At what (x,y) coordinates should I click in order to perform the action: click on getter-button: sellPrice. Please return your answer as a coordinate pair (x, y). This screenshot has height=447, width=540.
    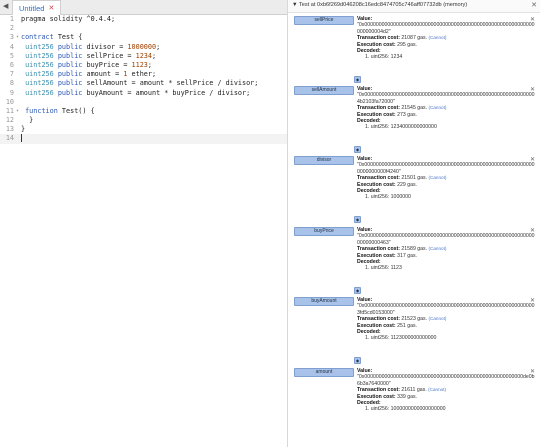
    Looking at the image, I should click on (324, 20).